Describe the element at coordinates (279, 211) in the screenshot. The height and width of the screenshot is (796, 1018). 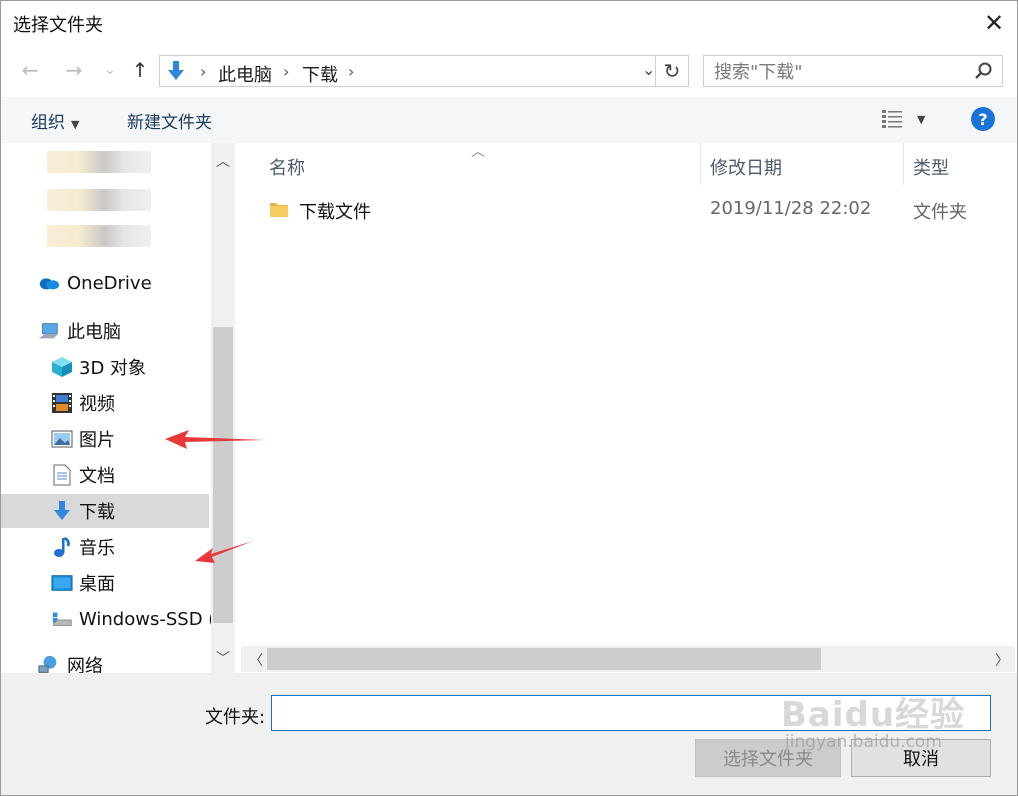
I see `folder-icon` at that location.